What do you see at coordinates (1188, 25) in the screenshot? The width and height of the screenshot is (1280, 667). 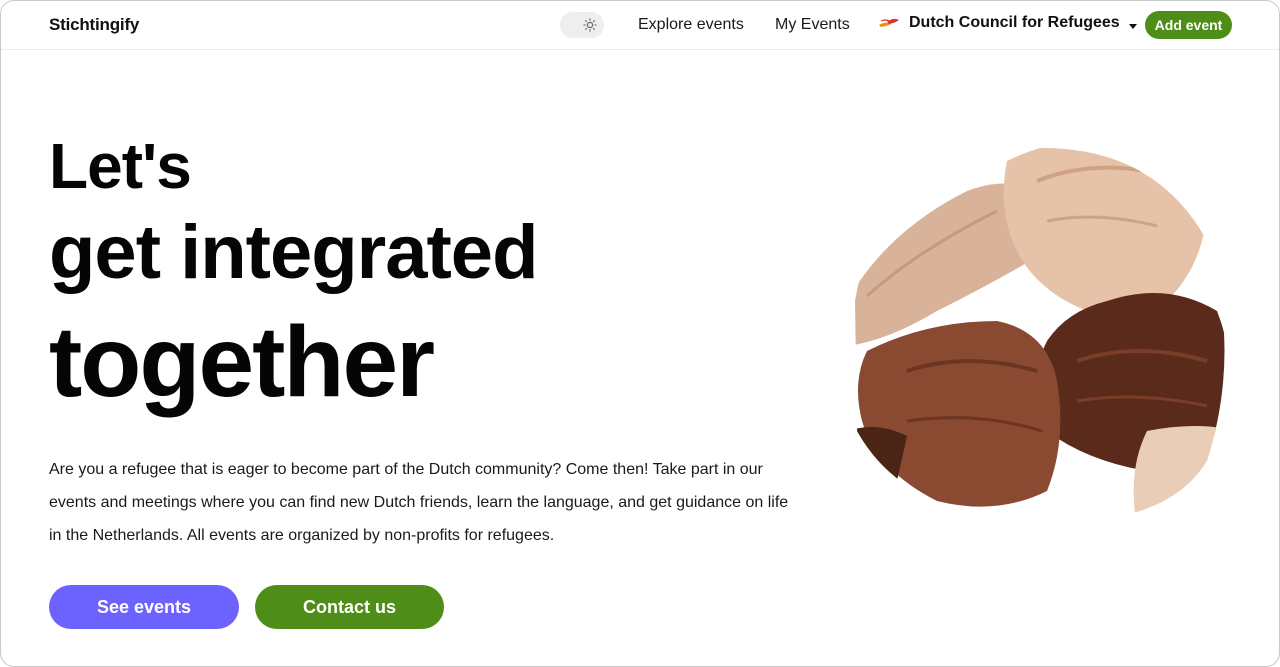 I see `add-event-button: Add event` at bounding box center [1188, 25].